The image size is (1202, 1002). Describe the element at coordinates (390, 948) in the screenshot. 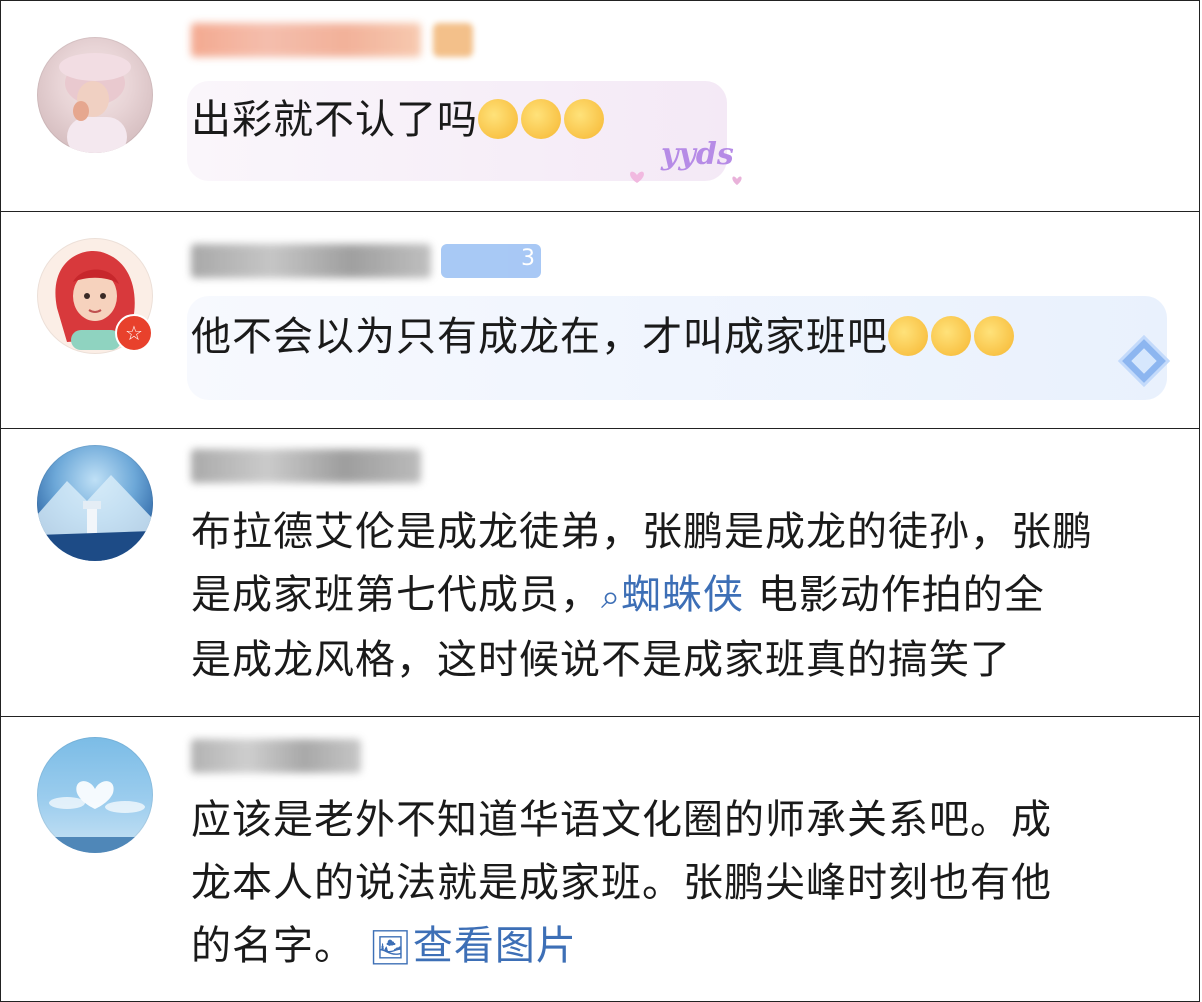

I see `image-icon: 🖼` at that location.